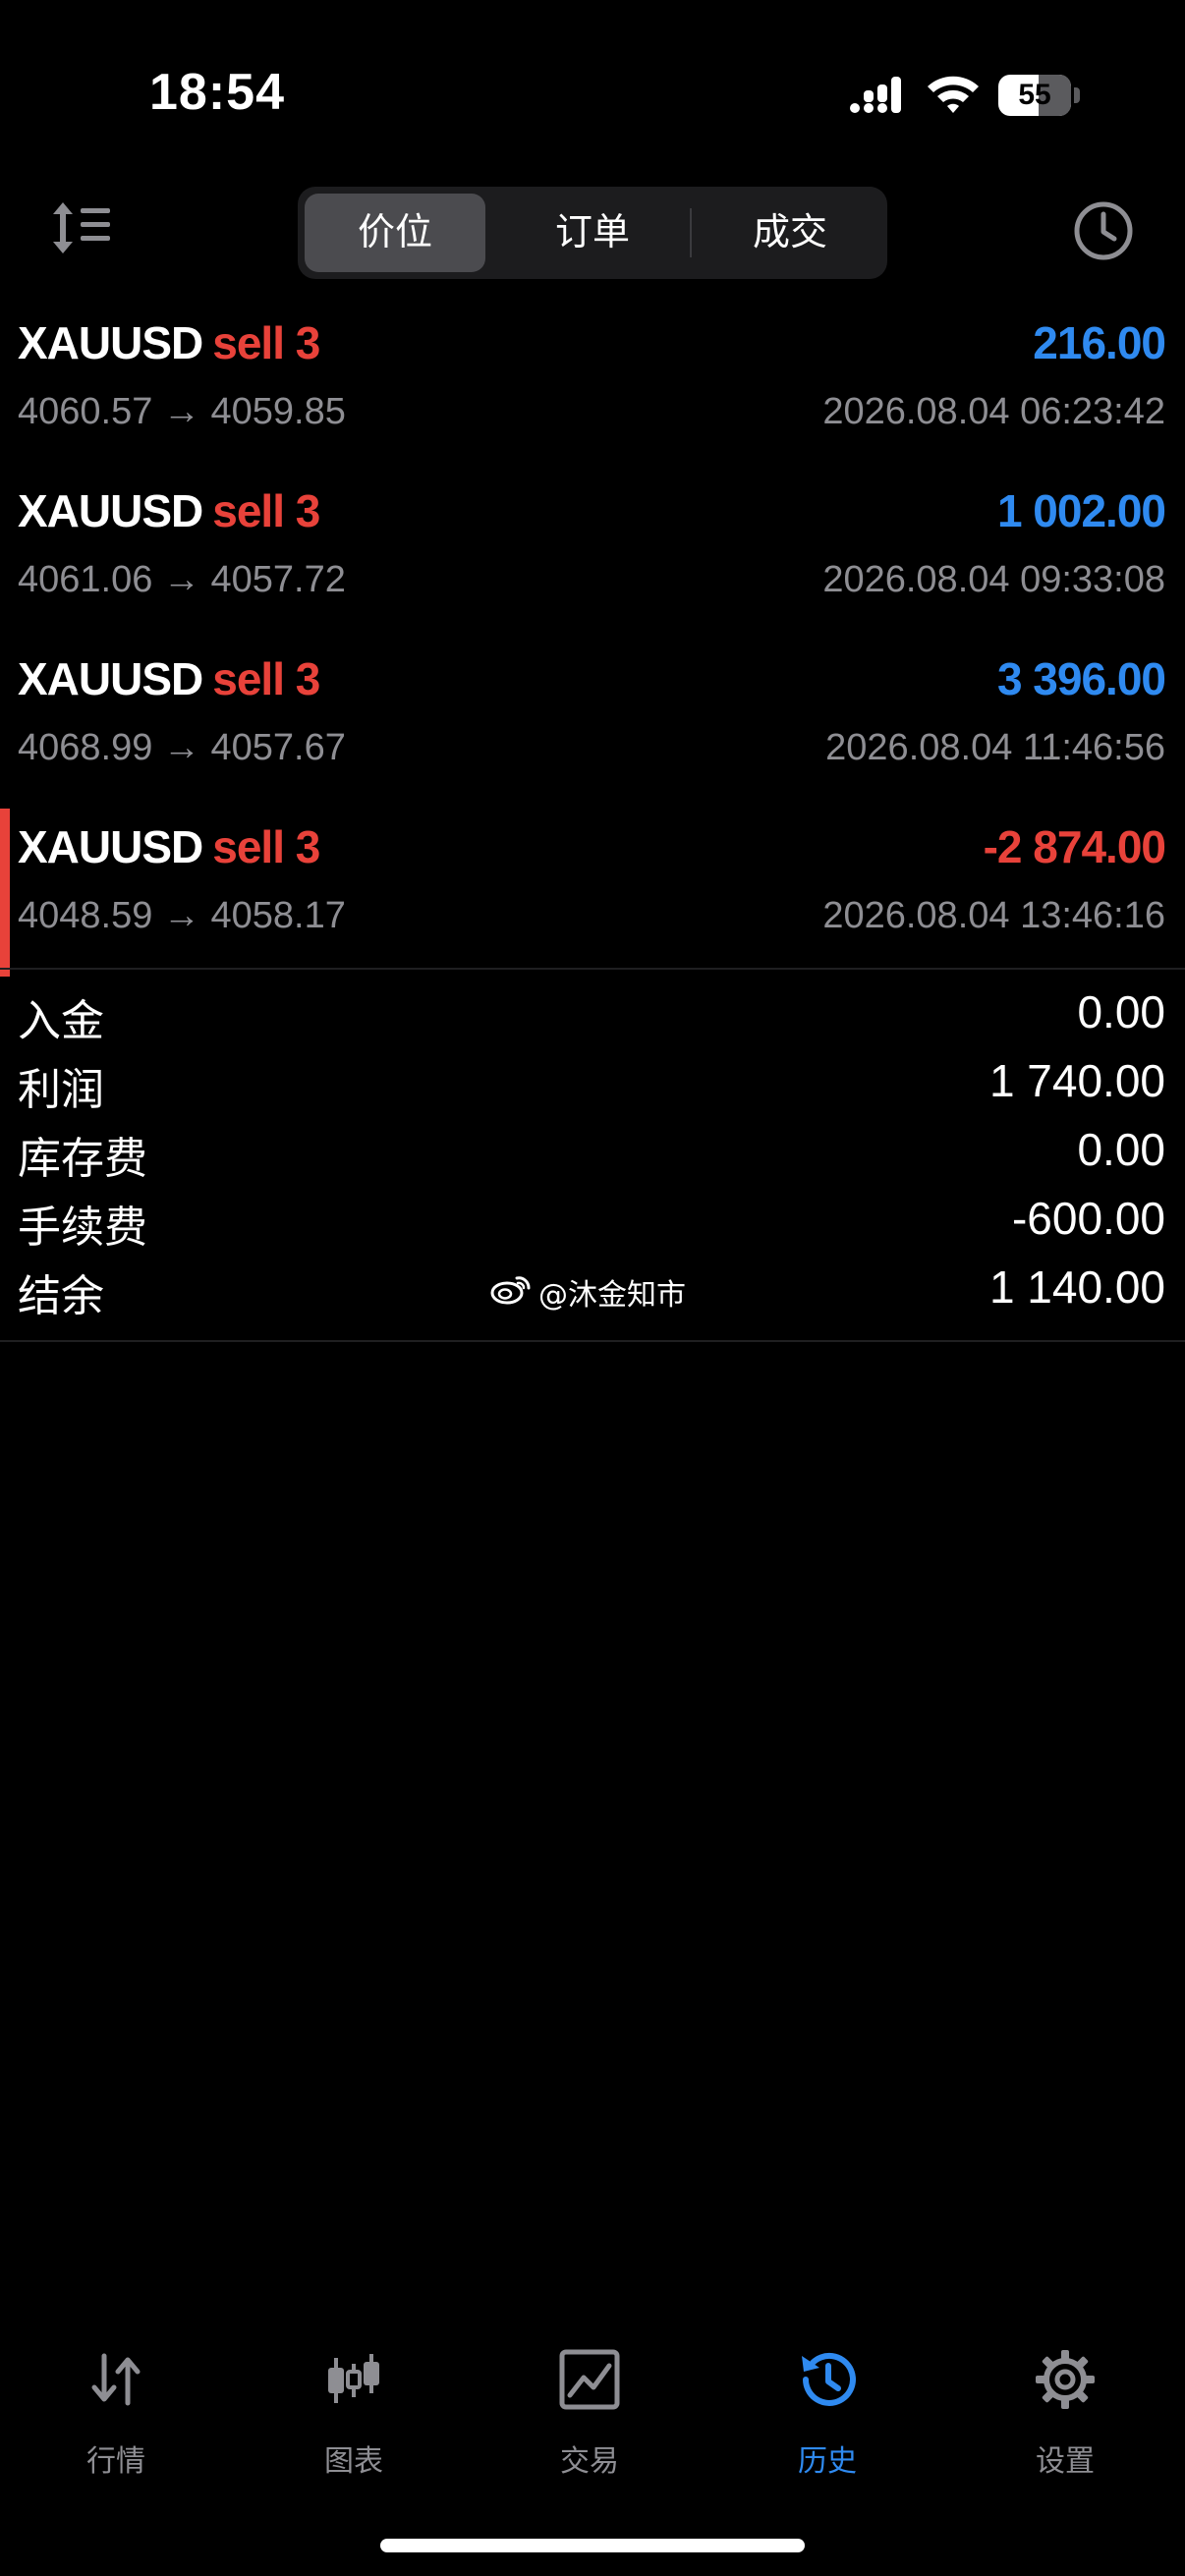 The image size is (1185, 2576). What do you see at coordinates (592, 1149) in the screenshot?
I see `summary-row-swap: 库存费 0.00` at bounding box center [592, 1149].